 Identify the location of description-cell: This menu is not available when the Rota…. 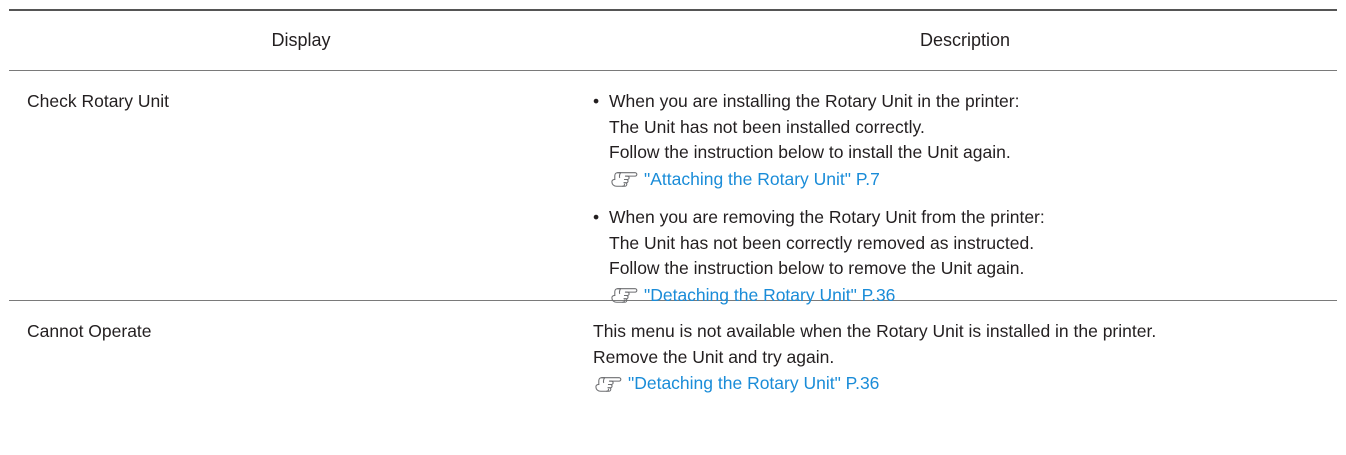
(965, 356).